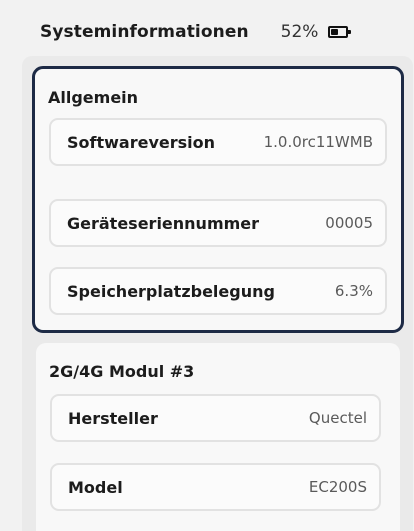 Image resolution: width=414 pixels, height=531 pixels. Describe the element at coordinates (215, 418) in the screenshot. I see `info-row-hersteller: Hersteller Quectel` at that location.